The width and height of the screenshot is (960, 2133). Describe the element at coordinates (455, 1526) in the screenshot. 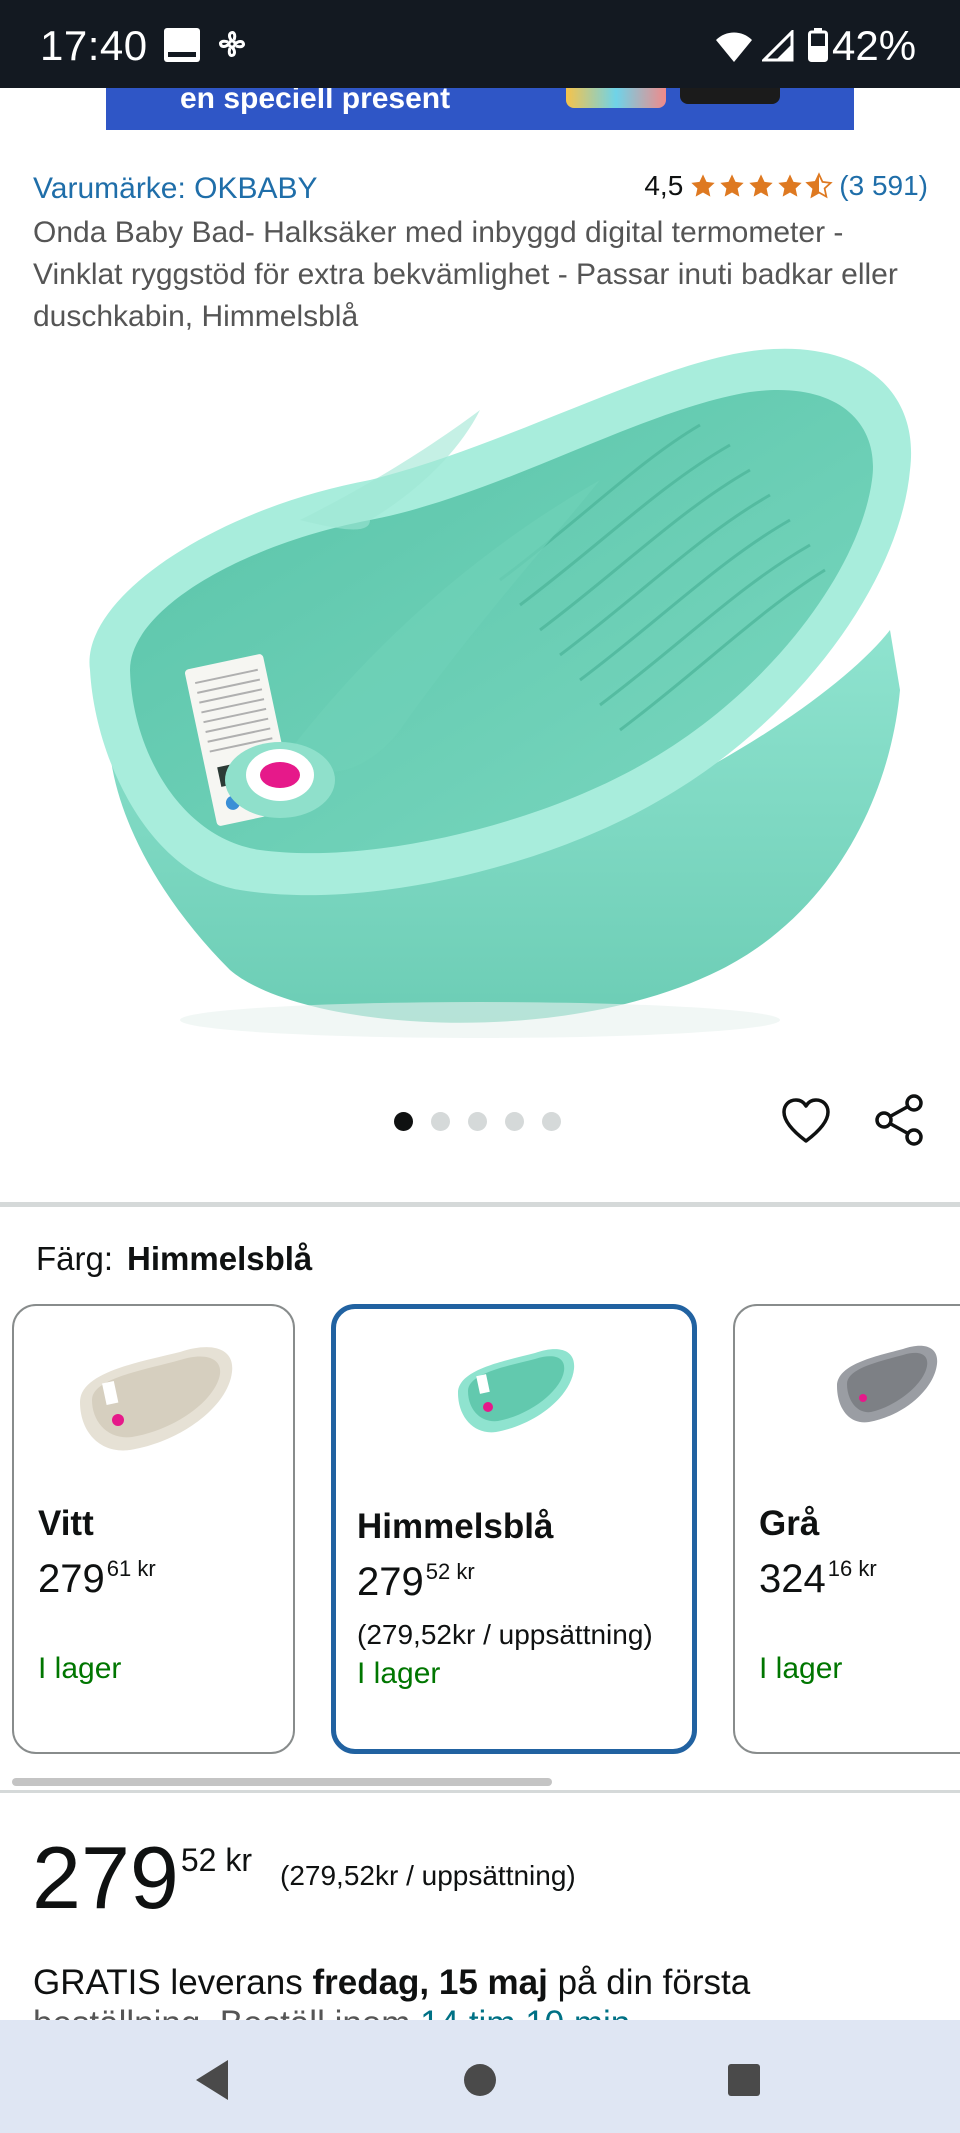

I see `variant-name: Himmelsblå` at that location.